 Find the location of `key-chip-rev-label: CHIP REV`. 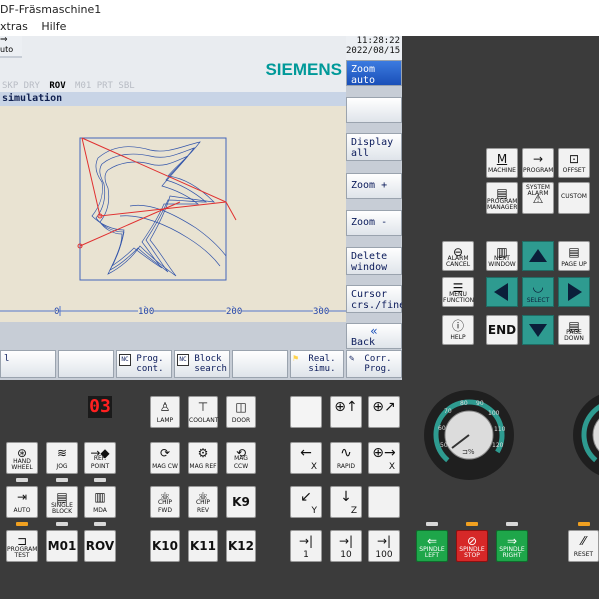

key-chip-rev-label: CHIP REV is located at coordinates (203, 506).